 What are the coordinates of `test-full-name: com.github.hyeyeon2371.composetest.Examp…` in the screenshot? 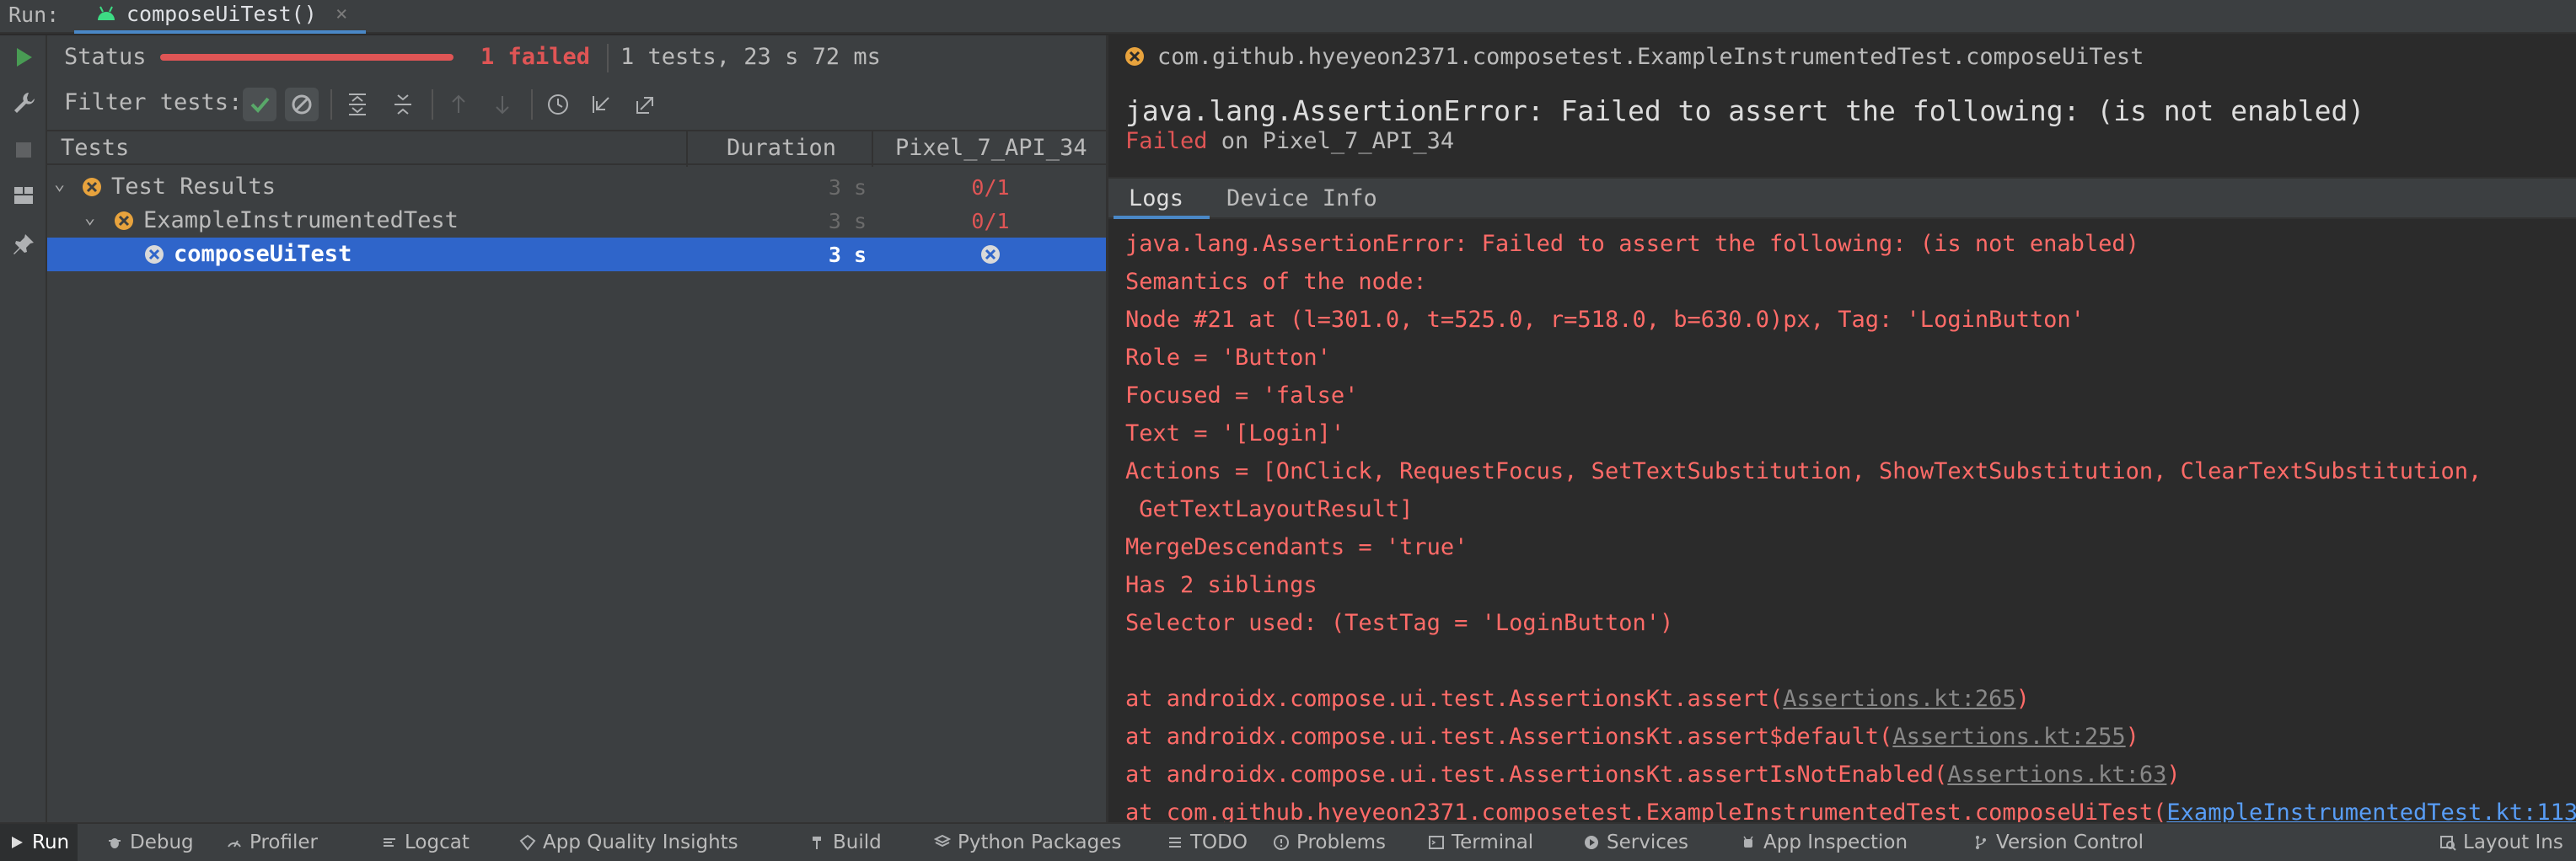 It's located at (1650, 57).